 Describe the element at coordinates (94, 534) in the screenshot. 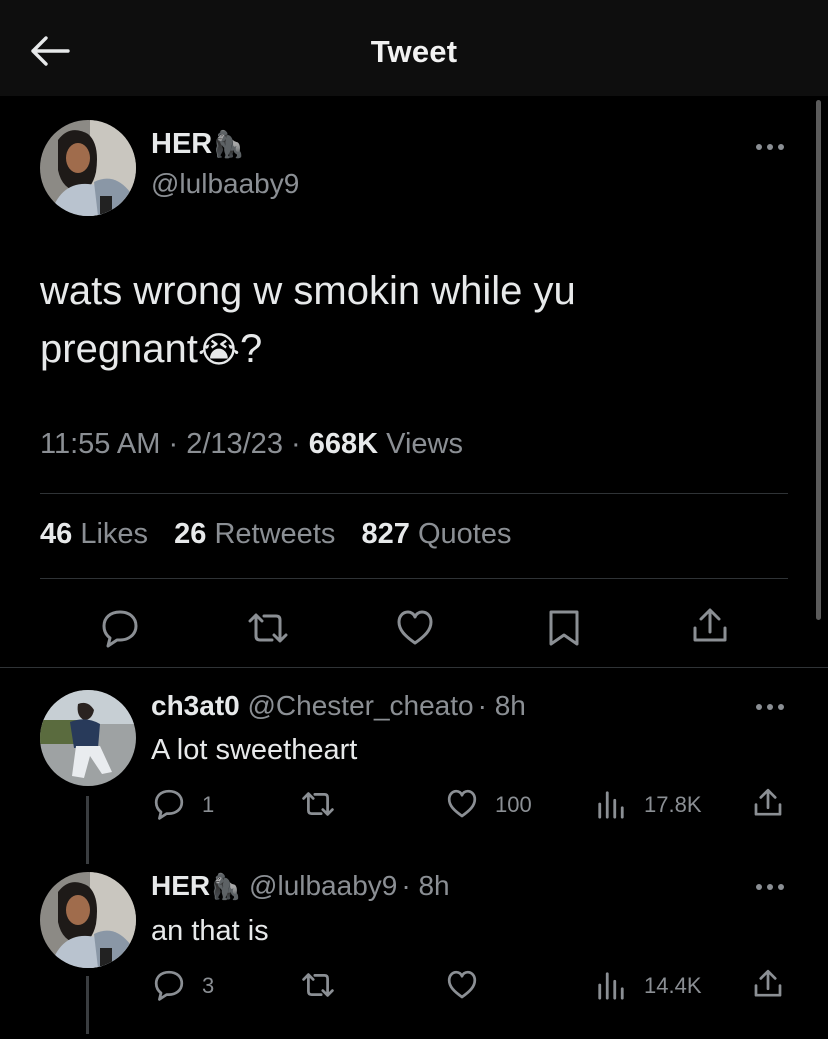

I see `likes-stat: 46 Likes` at that location.